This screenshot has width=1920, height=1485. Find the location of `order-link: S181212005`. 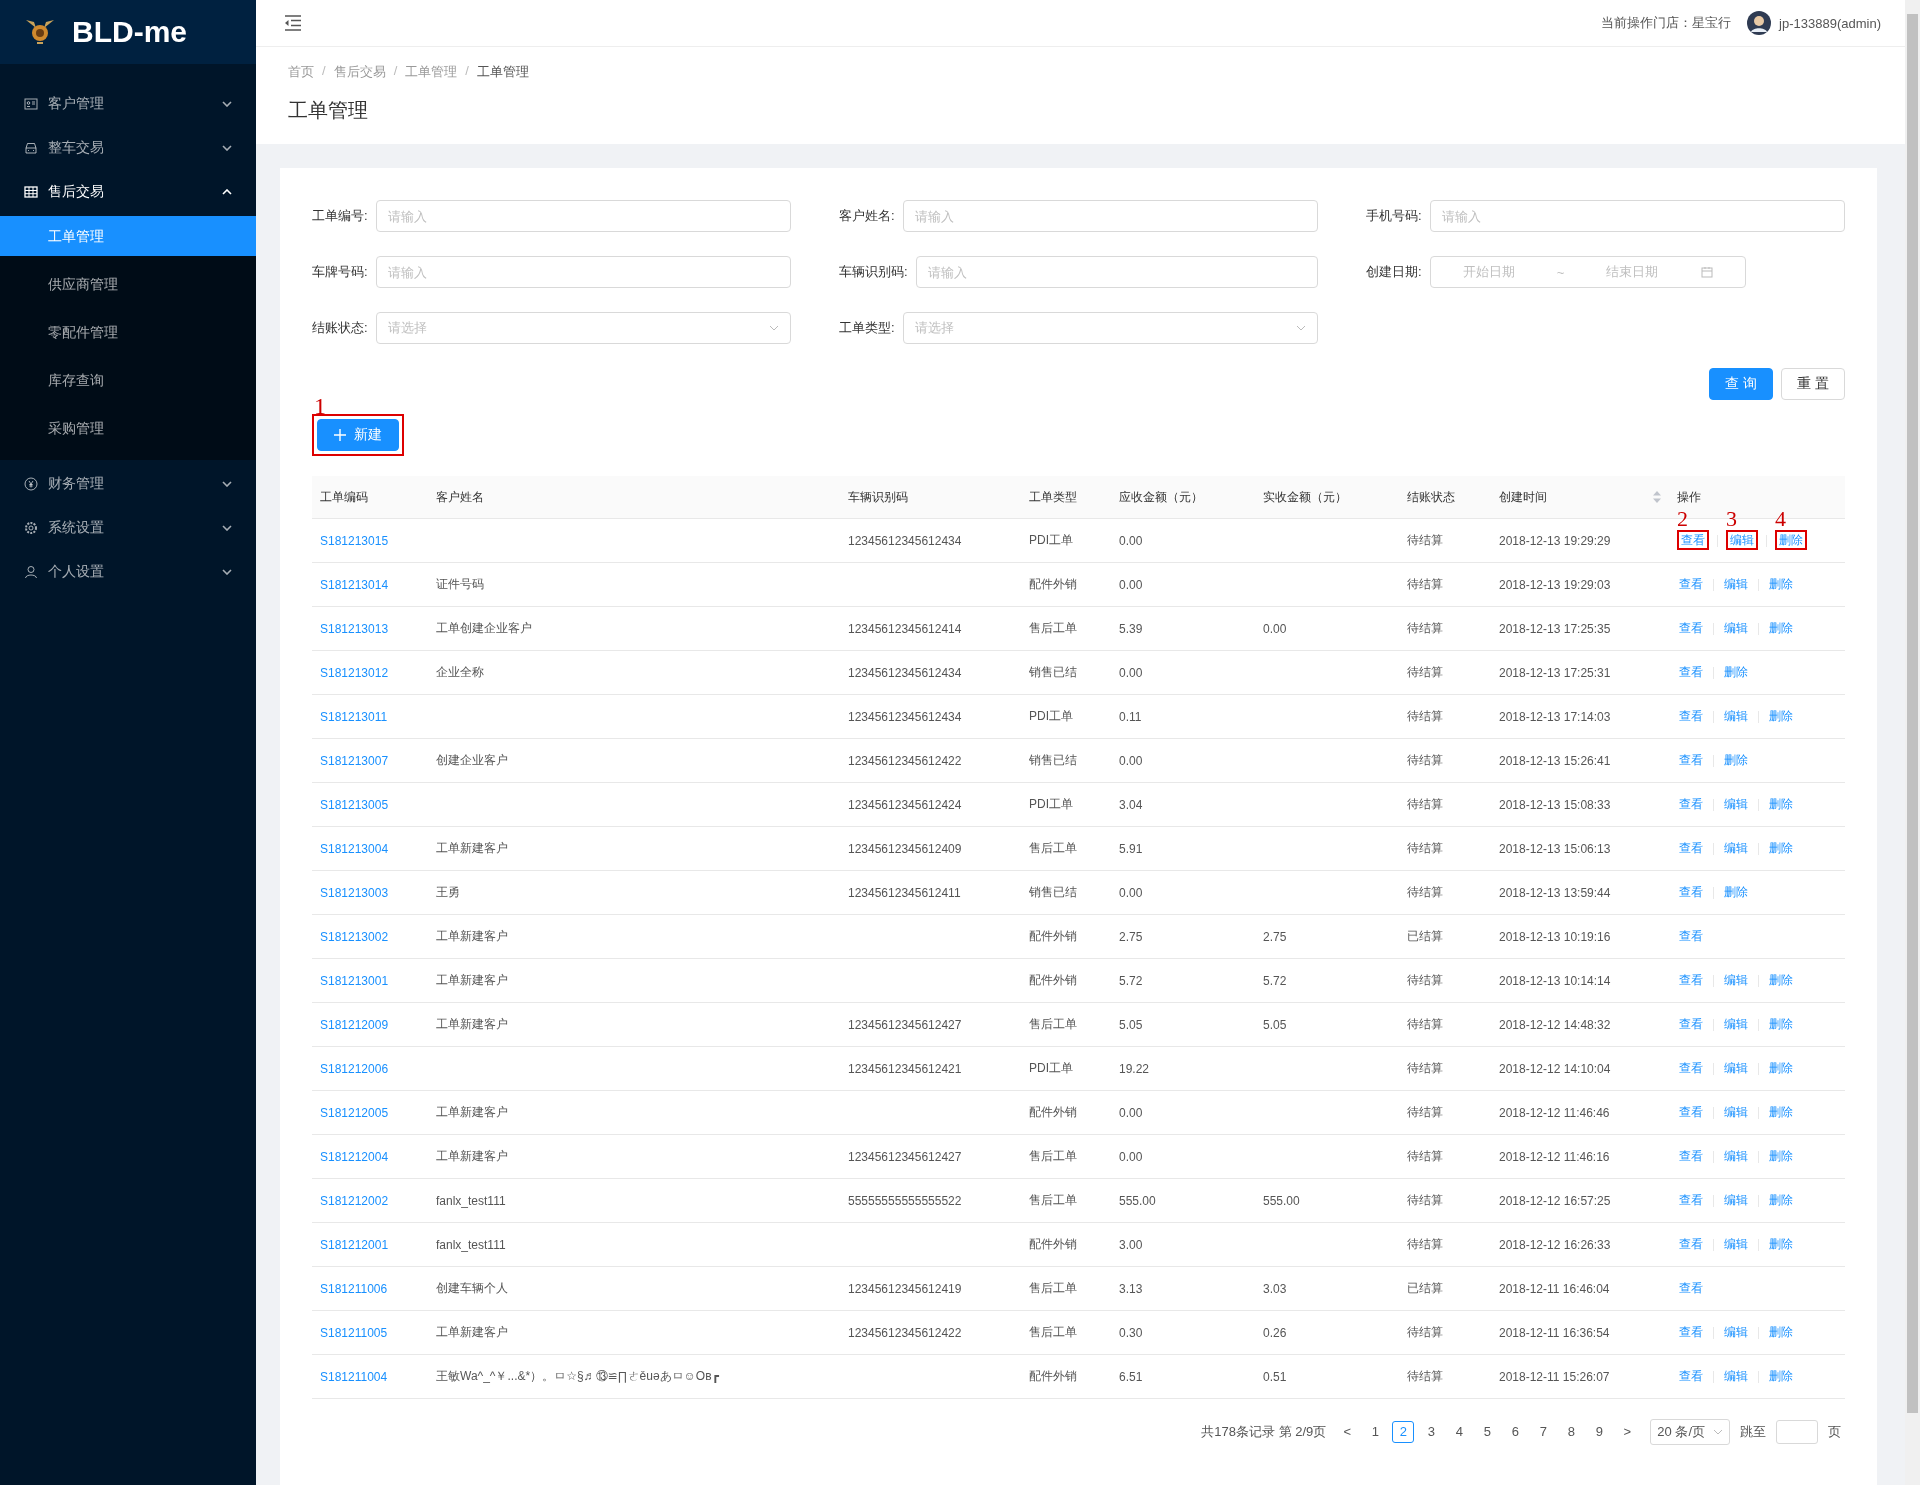

order-link: S181212005 is located at coordinates (354, 1112).